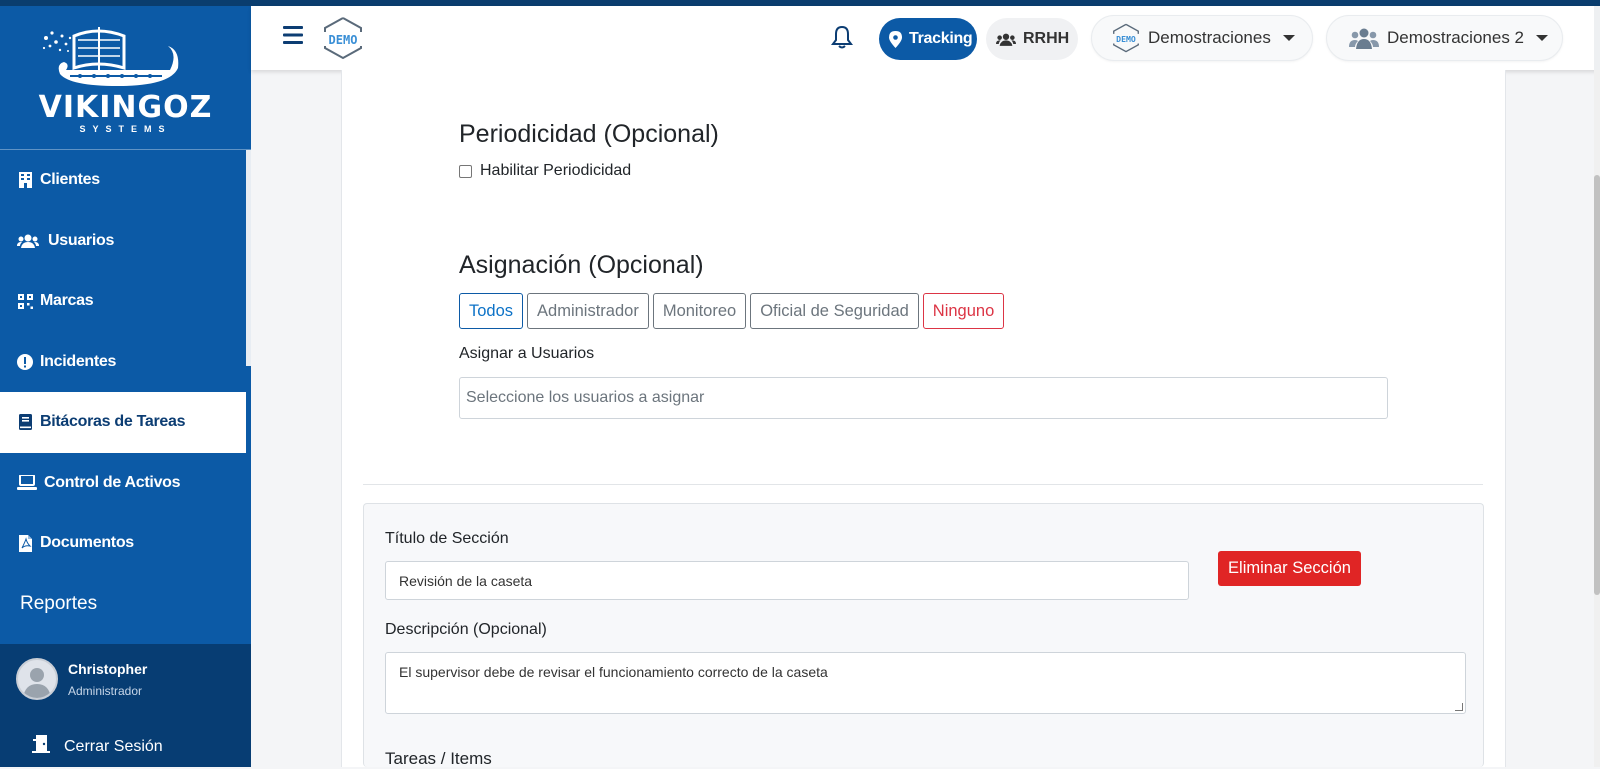  What do you see at coordinates (110, 56) in the screenshot?
I see `viking-ship-logo-icon` at bounding box center [110, 56].